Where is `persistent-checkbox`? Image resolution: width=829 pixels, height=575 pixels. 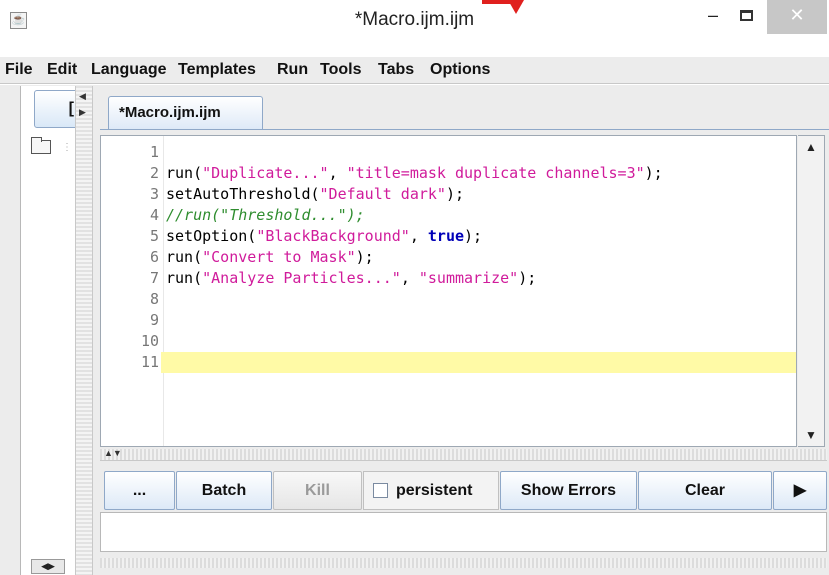
persistent-checkbox is located at coordinates (380, 490).